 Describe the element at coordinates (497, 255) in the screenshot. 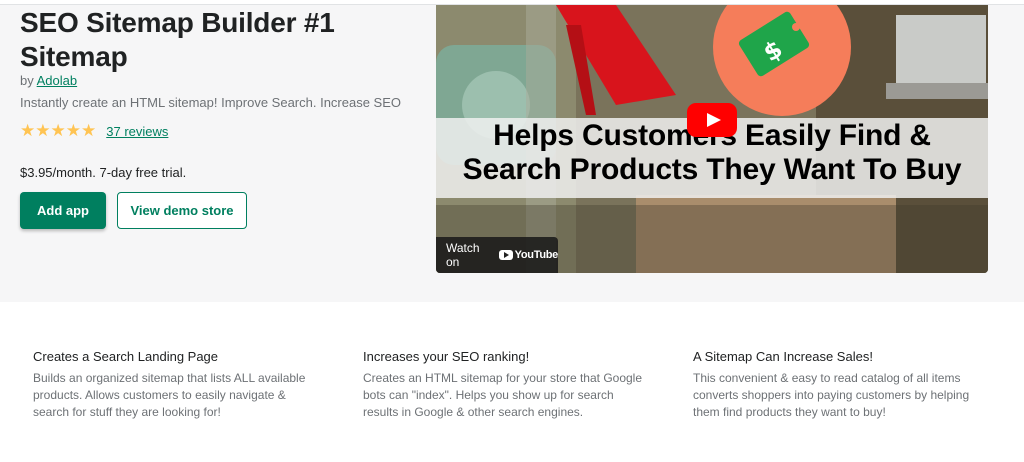

I see `watch-on-youtube-link: Watch on YouTube` at that location.